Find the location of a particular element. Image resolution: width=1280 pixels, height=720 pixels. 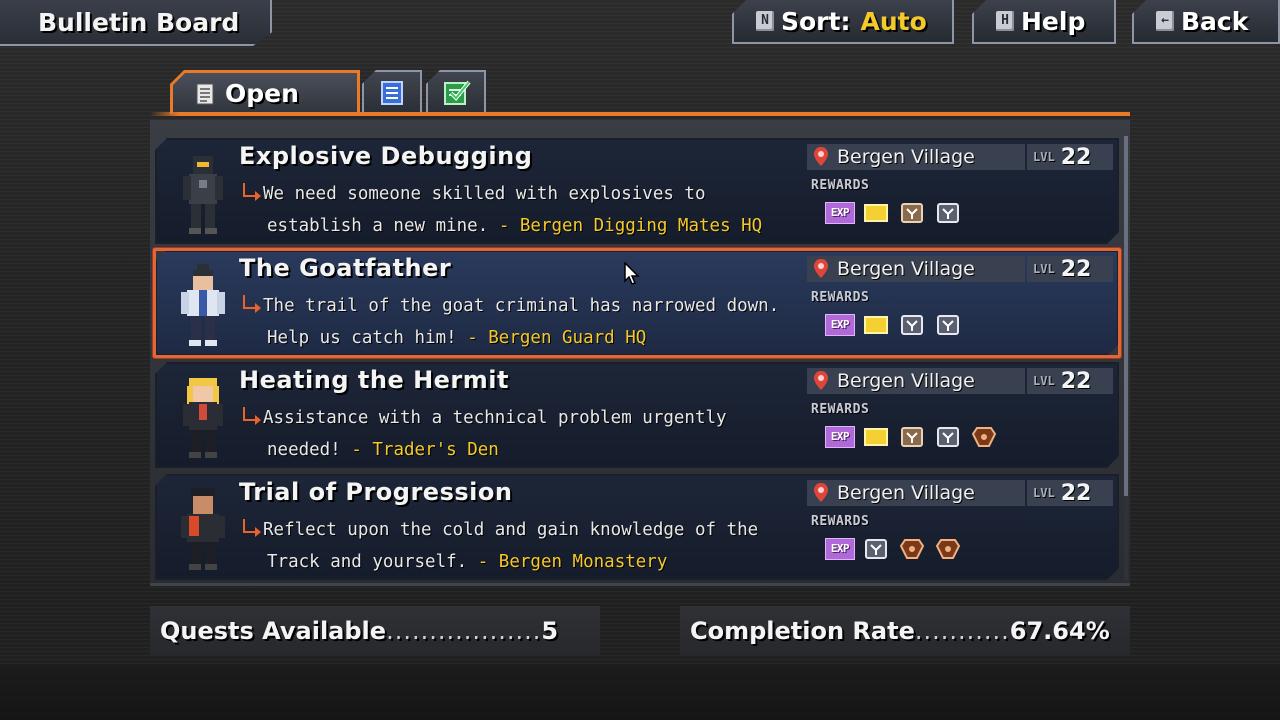

quest-title: Explosive Debugging is located at coordinates (386, 156).